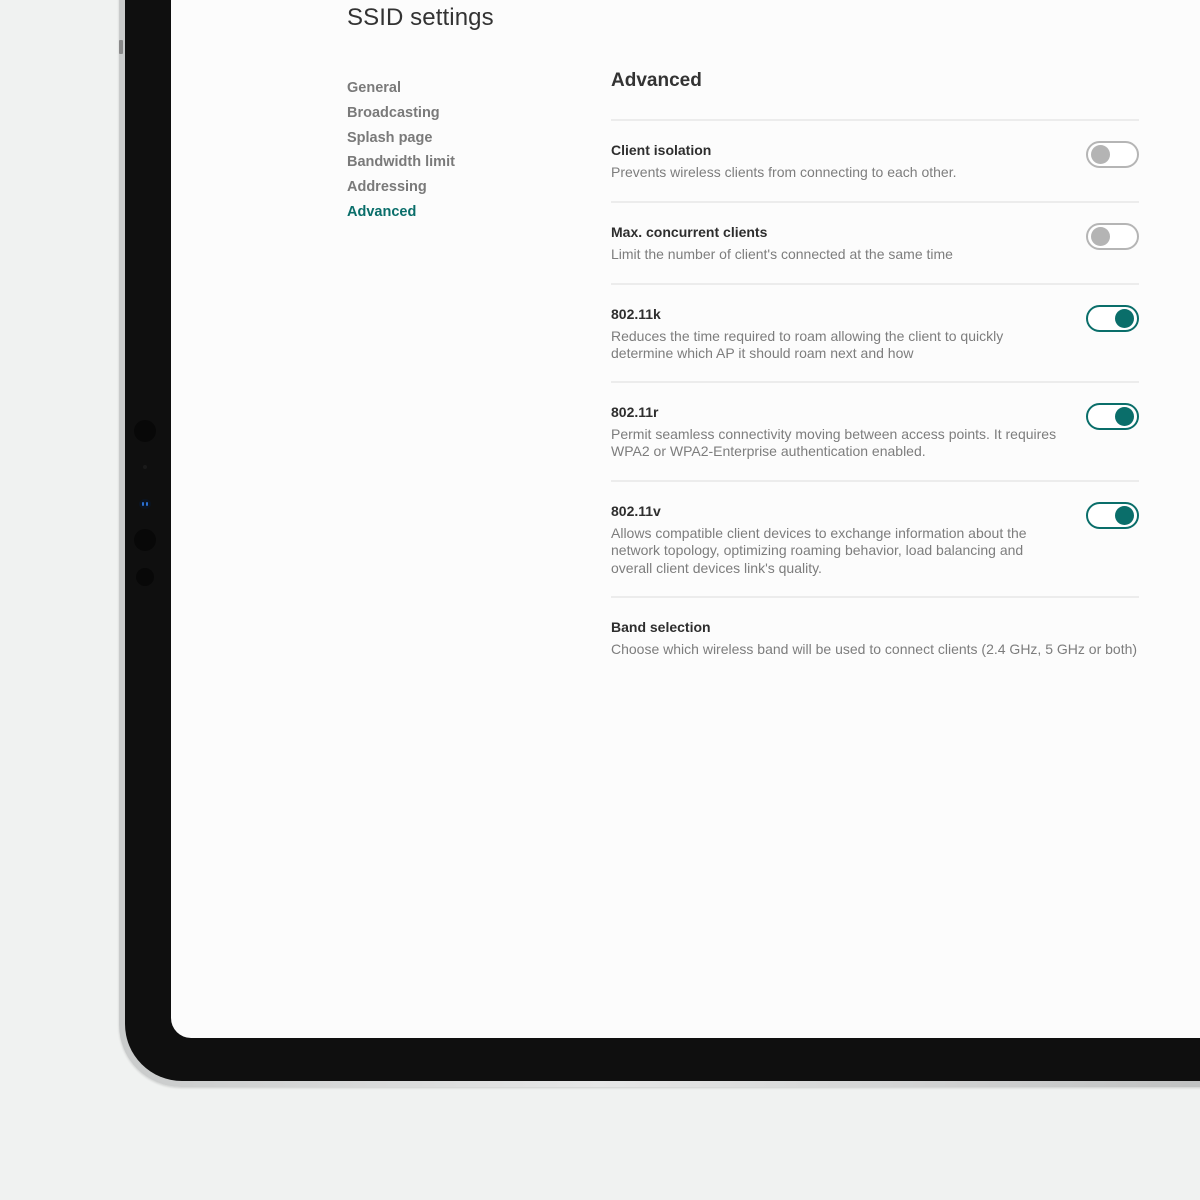 Image resolution: width=1200 pixels, height=1200 pixels. Describe the element at coordinates (636, 314) in the screenshot. I see `setting-label: 802.11k` at that location.